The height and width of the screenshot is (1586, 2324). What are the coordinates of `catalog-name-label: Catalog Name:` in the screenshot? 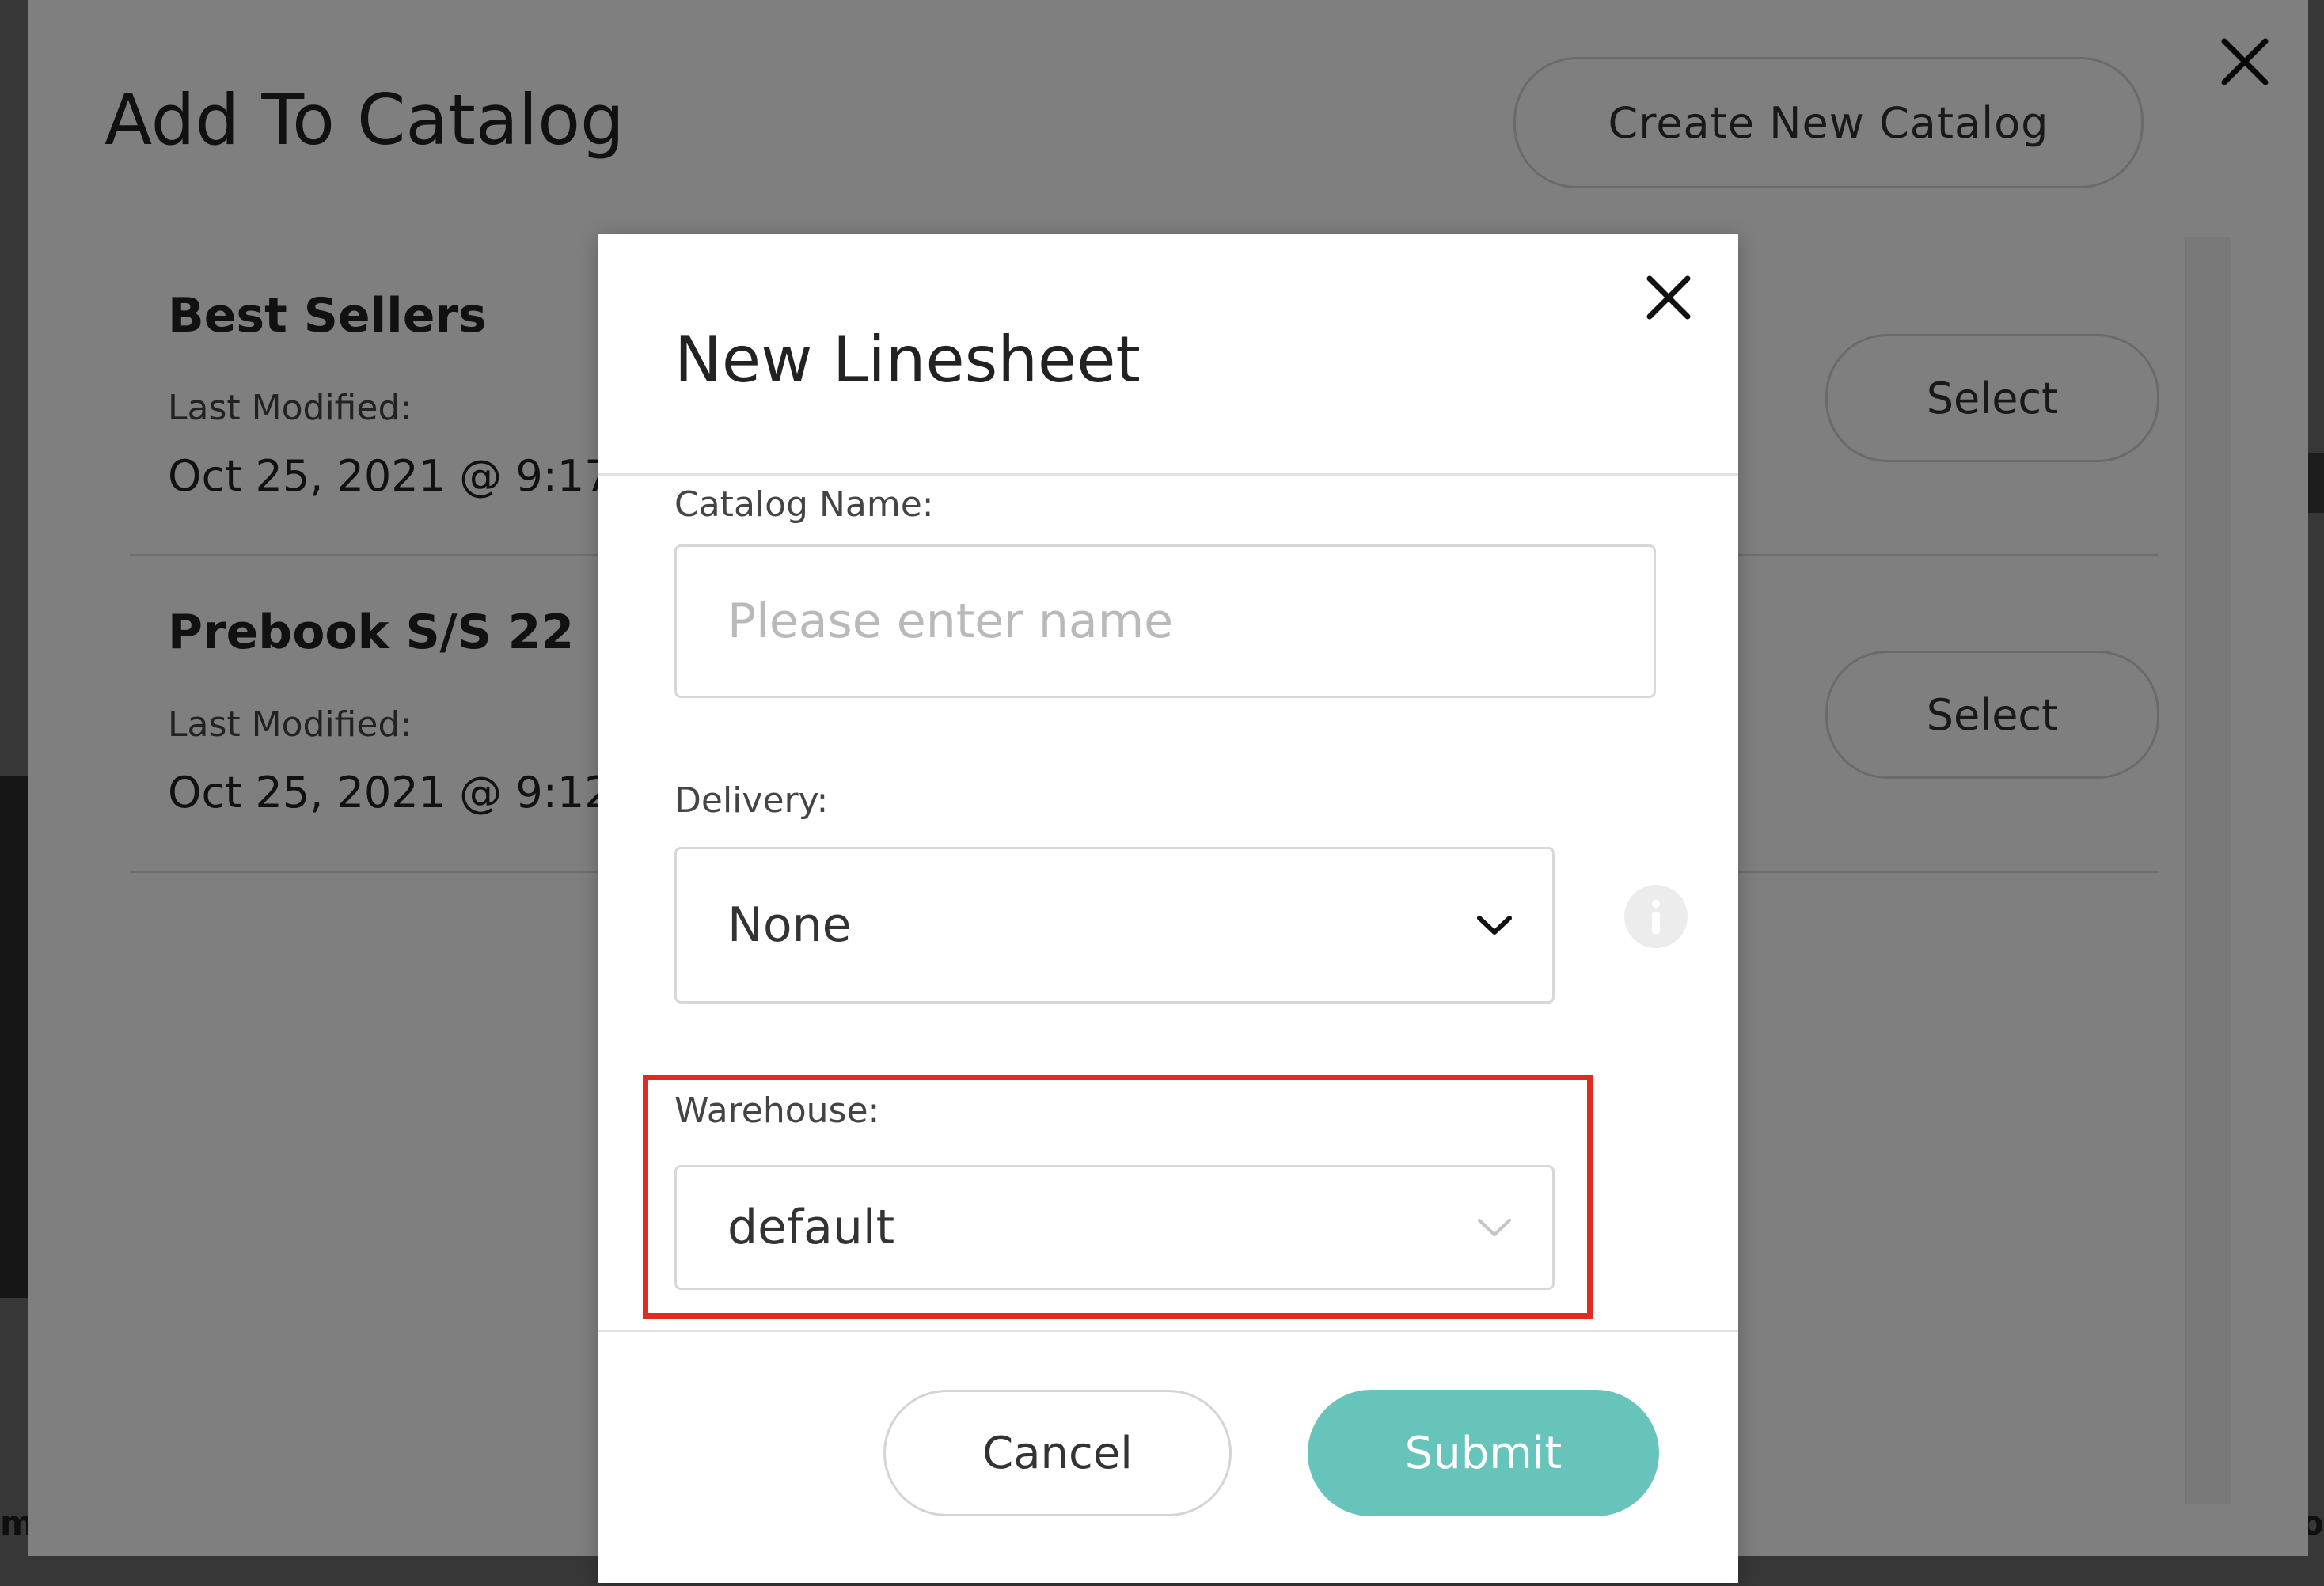 It's located at (804, 505).